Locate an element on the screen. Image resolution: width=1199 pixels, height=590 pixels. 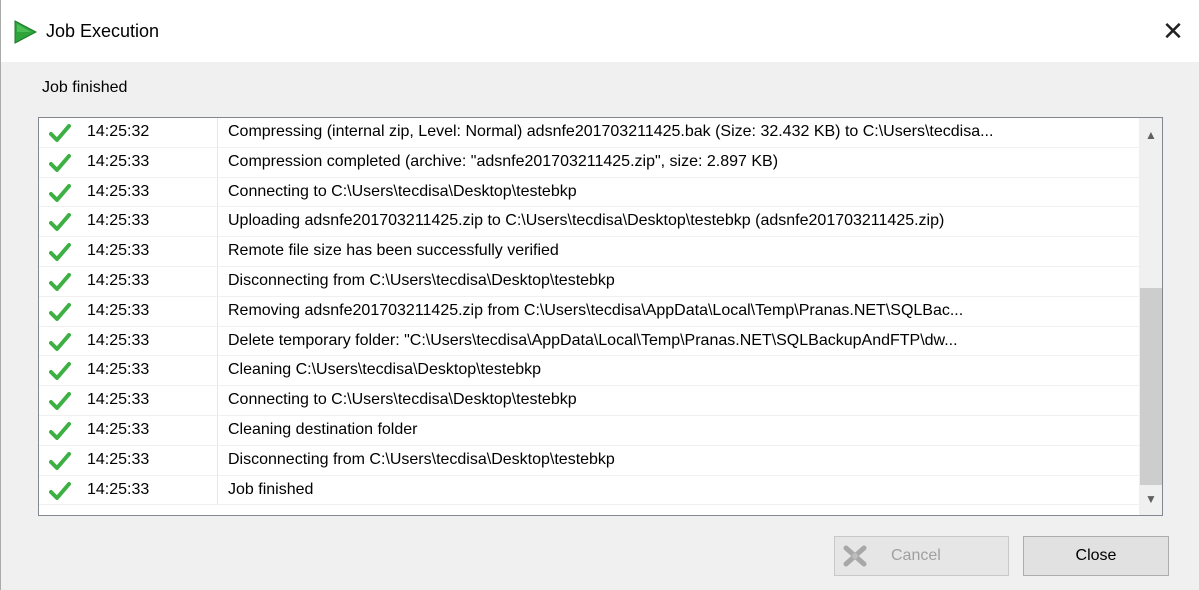
scrollbar-thumb is located at coordinates (1151, 386).